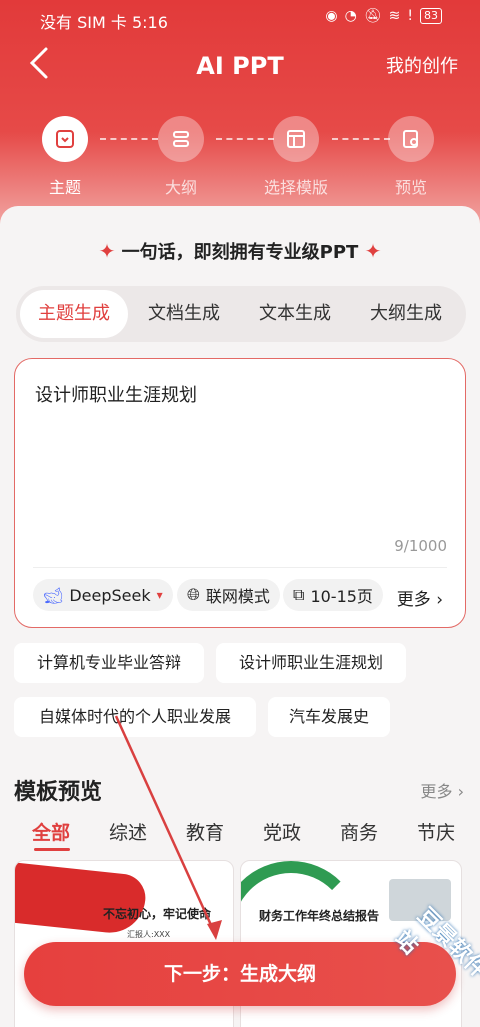 The height and width of the screenshot is (1027, 480). Describe the element at coordinates (83, 22) in the screenshot. I see `carrier-label: 没有 SIM 卡` at that location.